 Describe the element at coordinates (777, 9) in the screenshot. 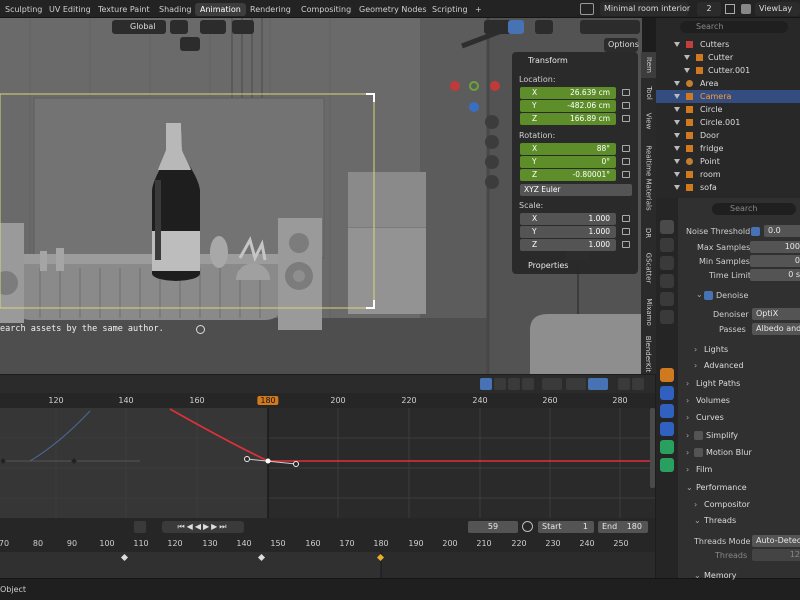

I see `view-layer-field: ViewLay` at that location.